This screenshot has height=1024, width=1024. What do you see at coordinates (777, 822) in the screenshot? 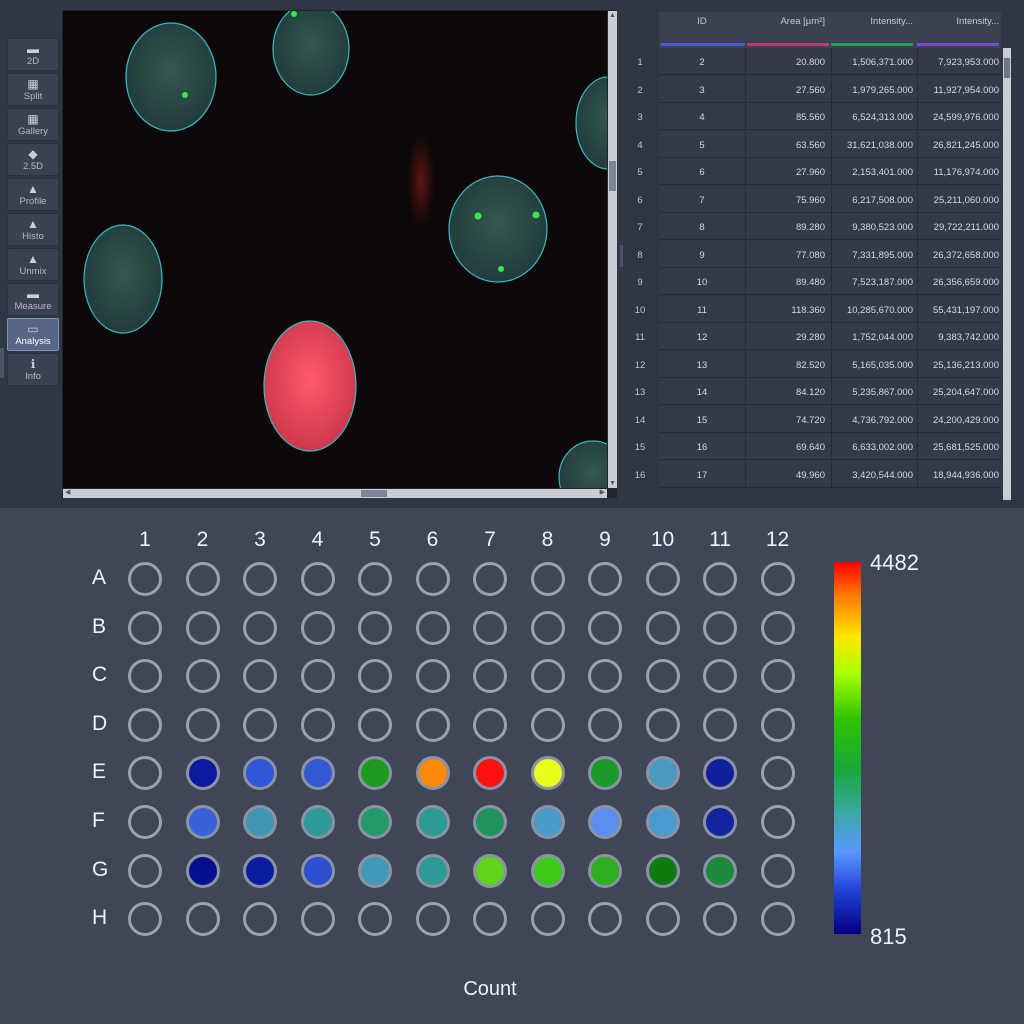
I see `well-F12` at bounding box center [777, 822].